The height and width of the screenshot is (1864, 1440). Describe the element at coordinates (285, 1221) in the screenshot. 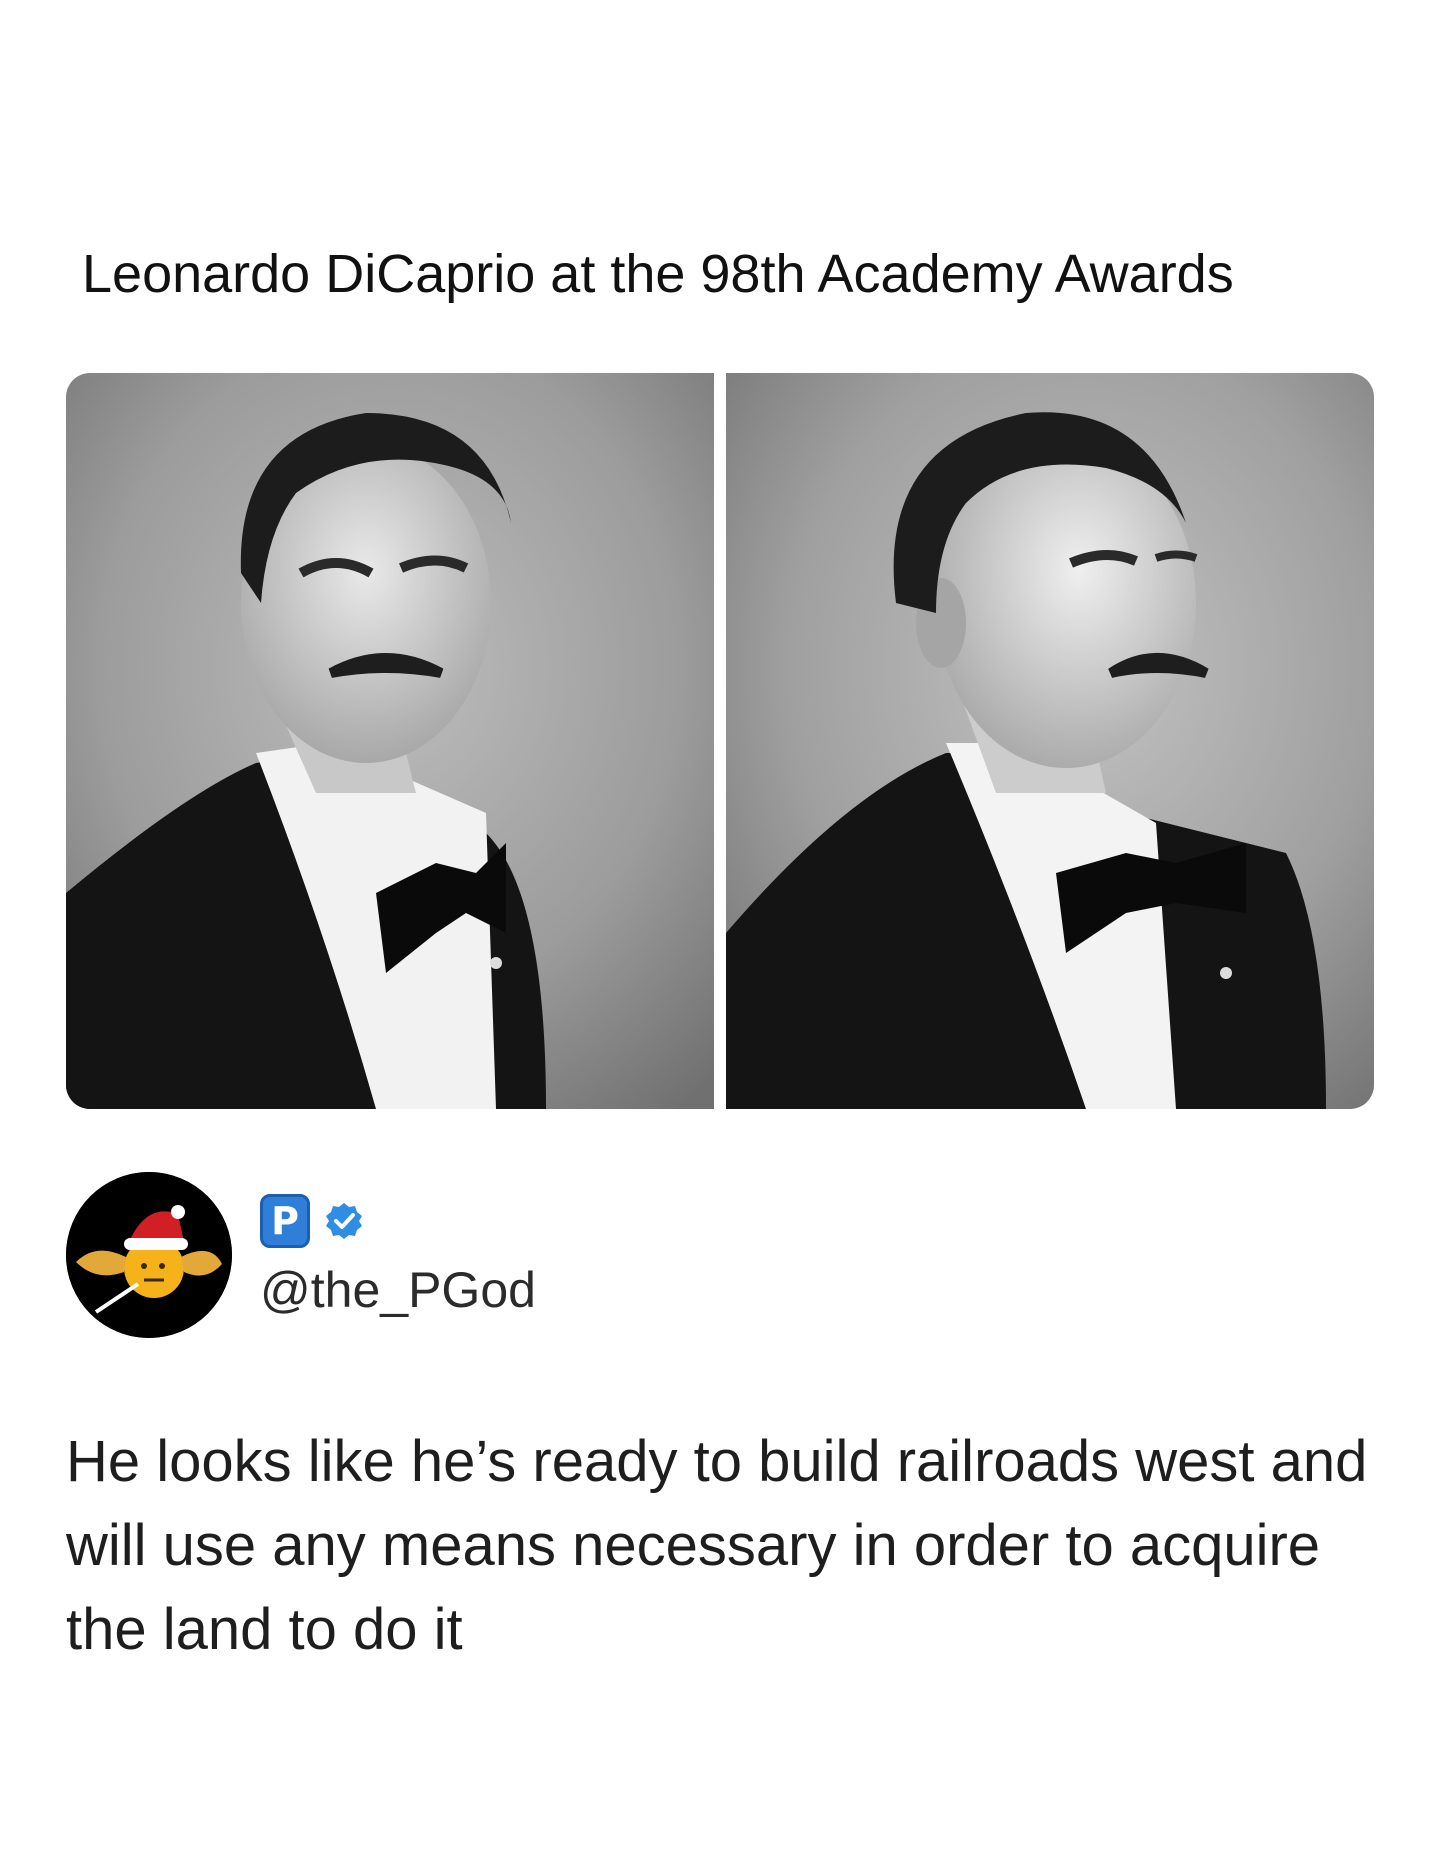

I see `author-badge: P` at that location.